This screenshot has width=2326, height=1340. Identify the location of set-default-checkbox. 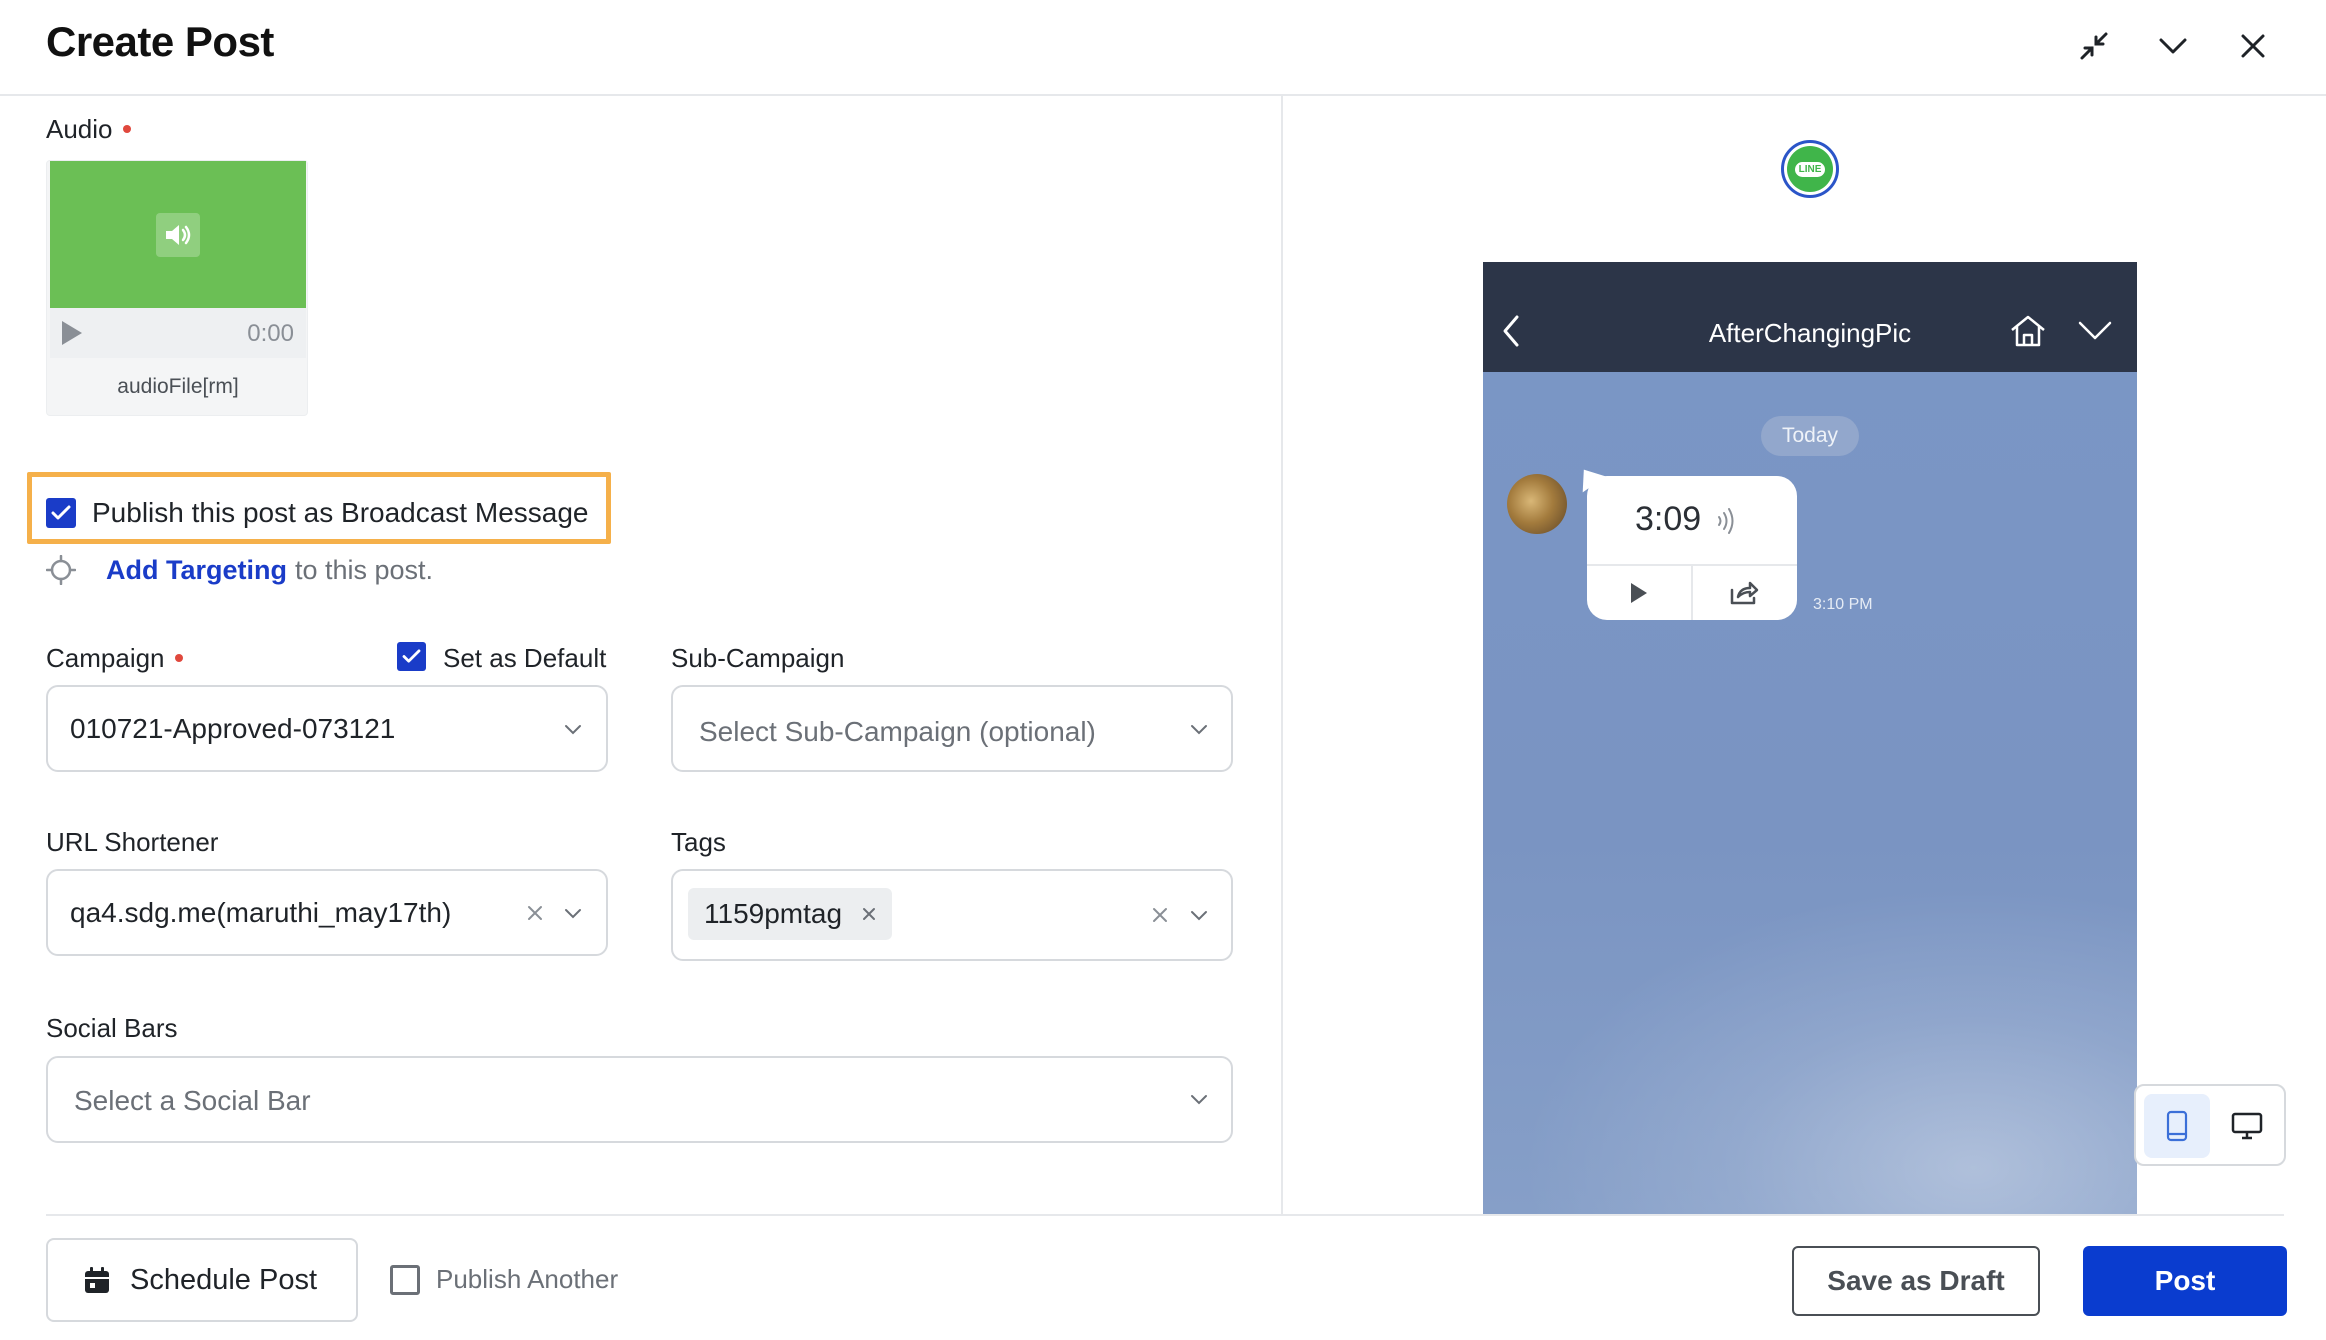
(411, 656).